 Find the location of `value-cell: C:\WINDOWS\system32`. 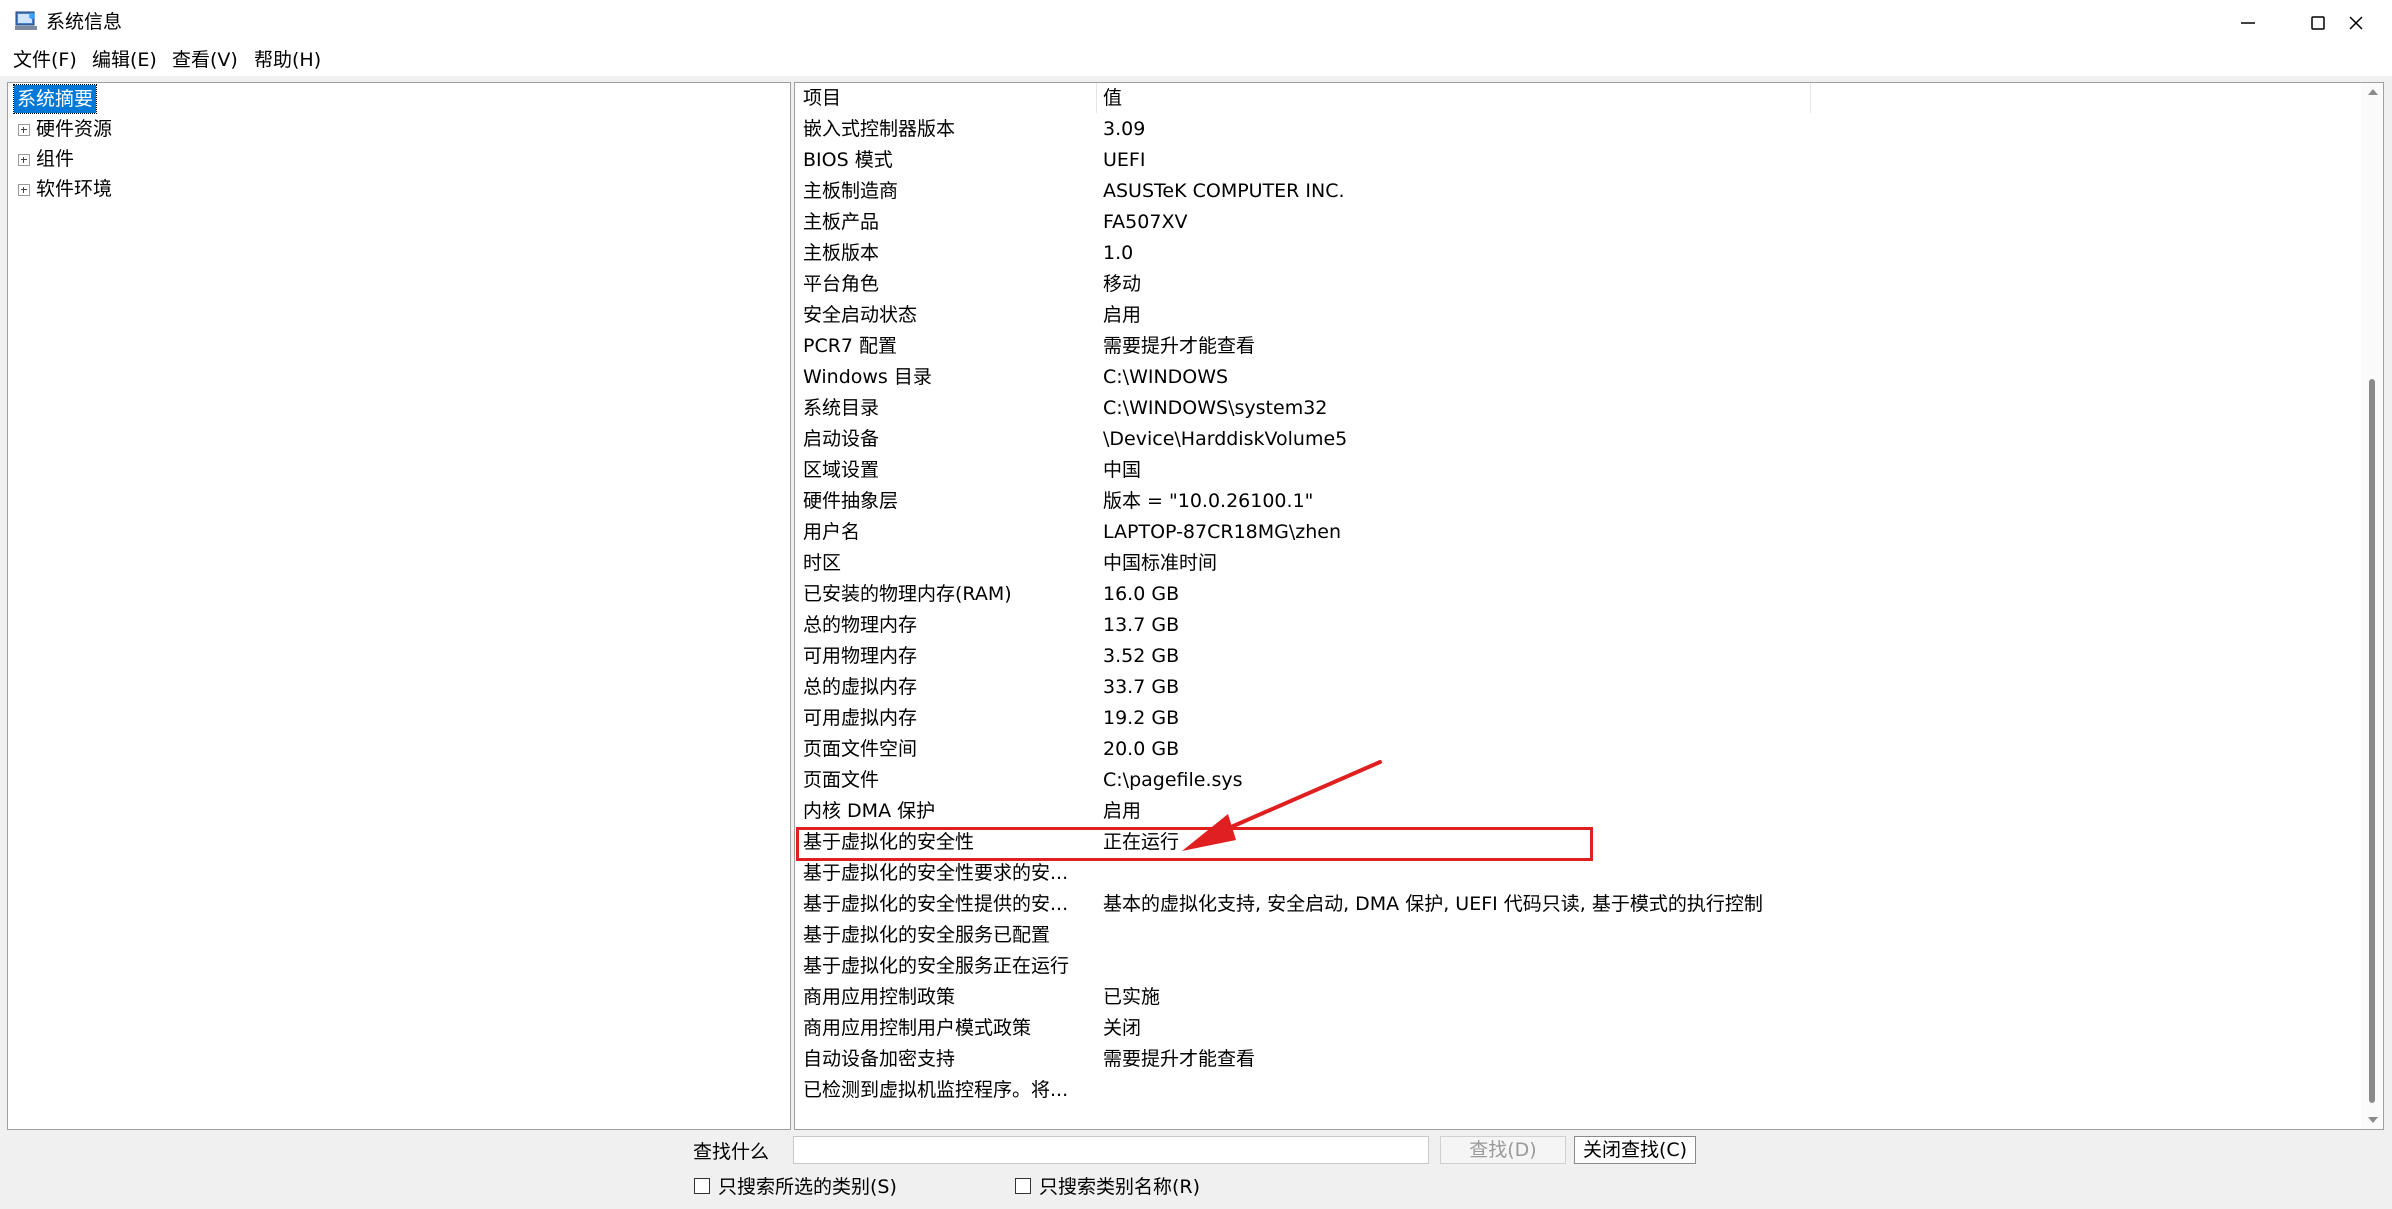

value-cell: C:\WINDOWS\system32 is located at coordinates (1215, 408).